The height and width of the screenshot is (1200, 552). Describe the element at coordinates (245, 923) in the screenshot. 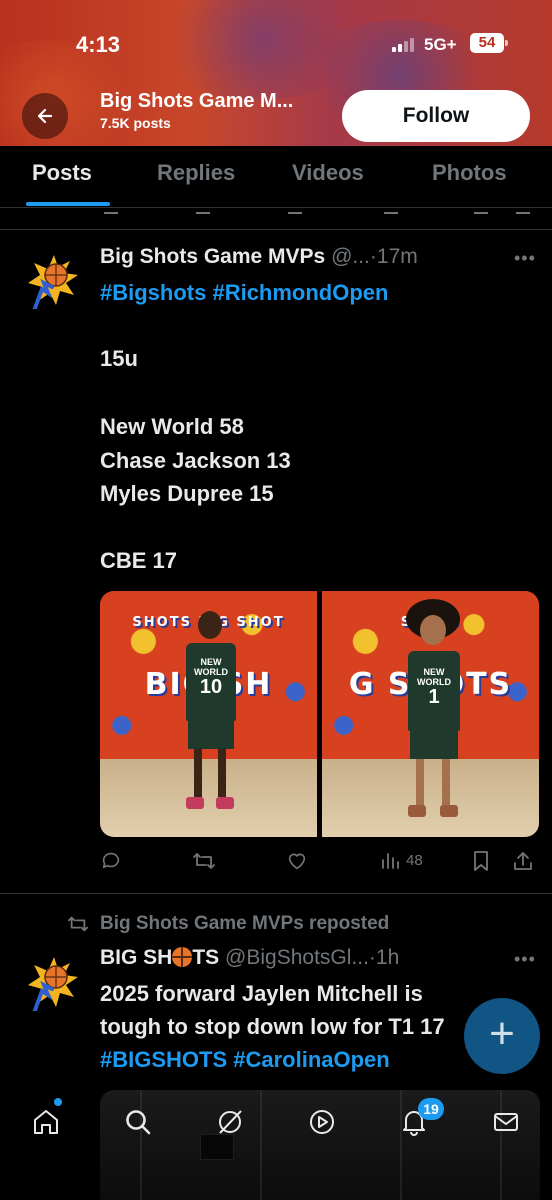

I see `repost-label: Big Shots Game MVPs reposted` at that location.